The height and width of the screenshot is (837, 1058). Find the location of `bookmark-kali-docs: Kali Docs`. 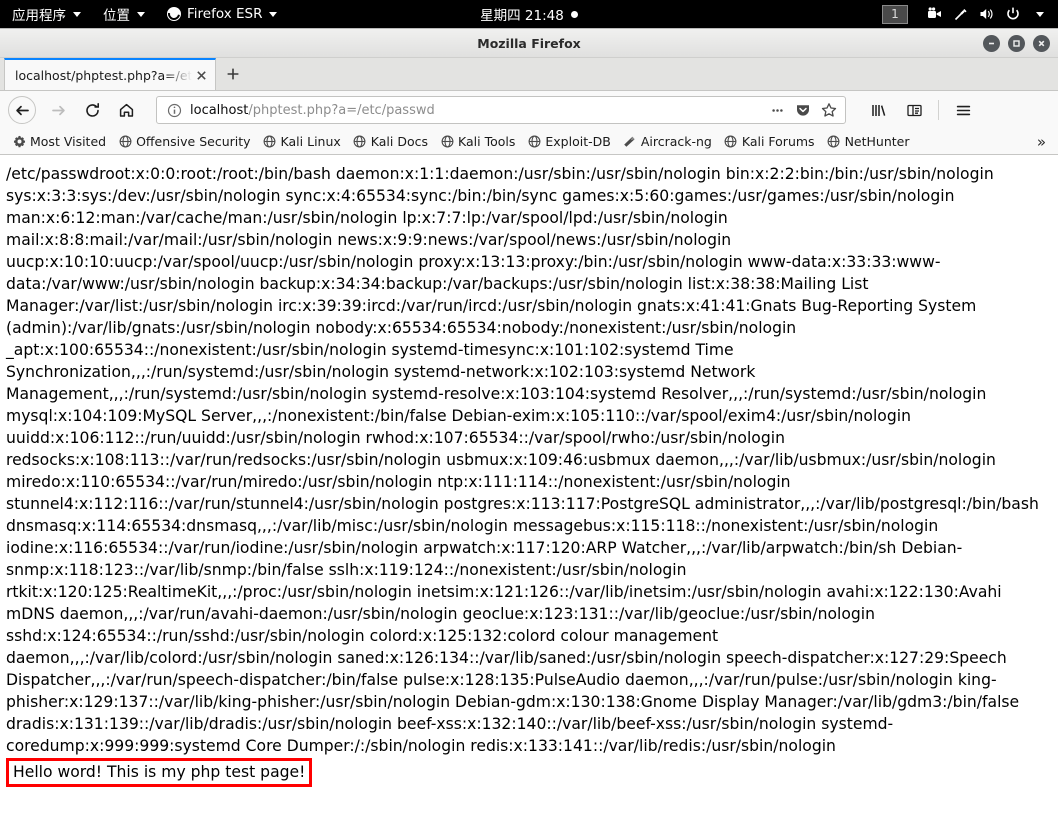

bookmark-kali-docs: Kali Docs is located at coordinates (390, 141).